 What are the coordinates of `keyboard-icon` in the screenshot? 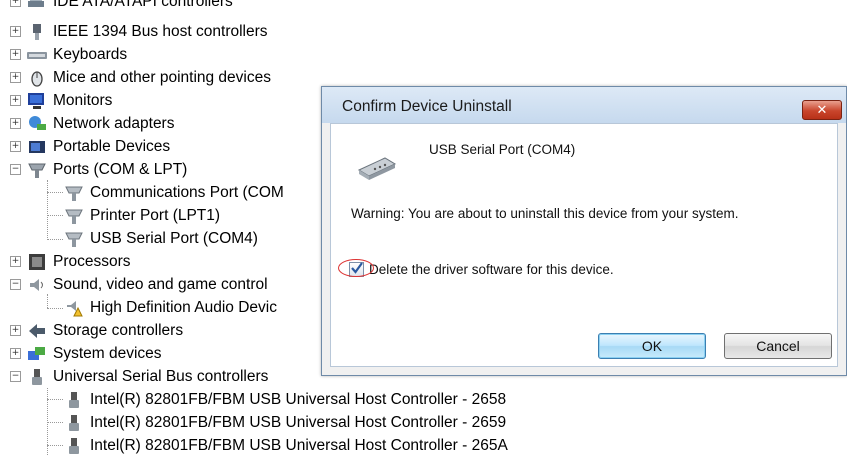 It's located at (37, 55).